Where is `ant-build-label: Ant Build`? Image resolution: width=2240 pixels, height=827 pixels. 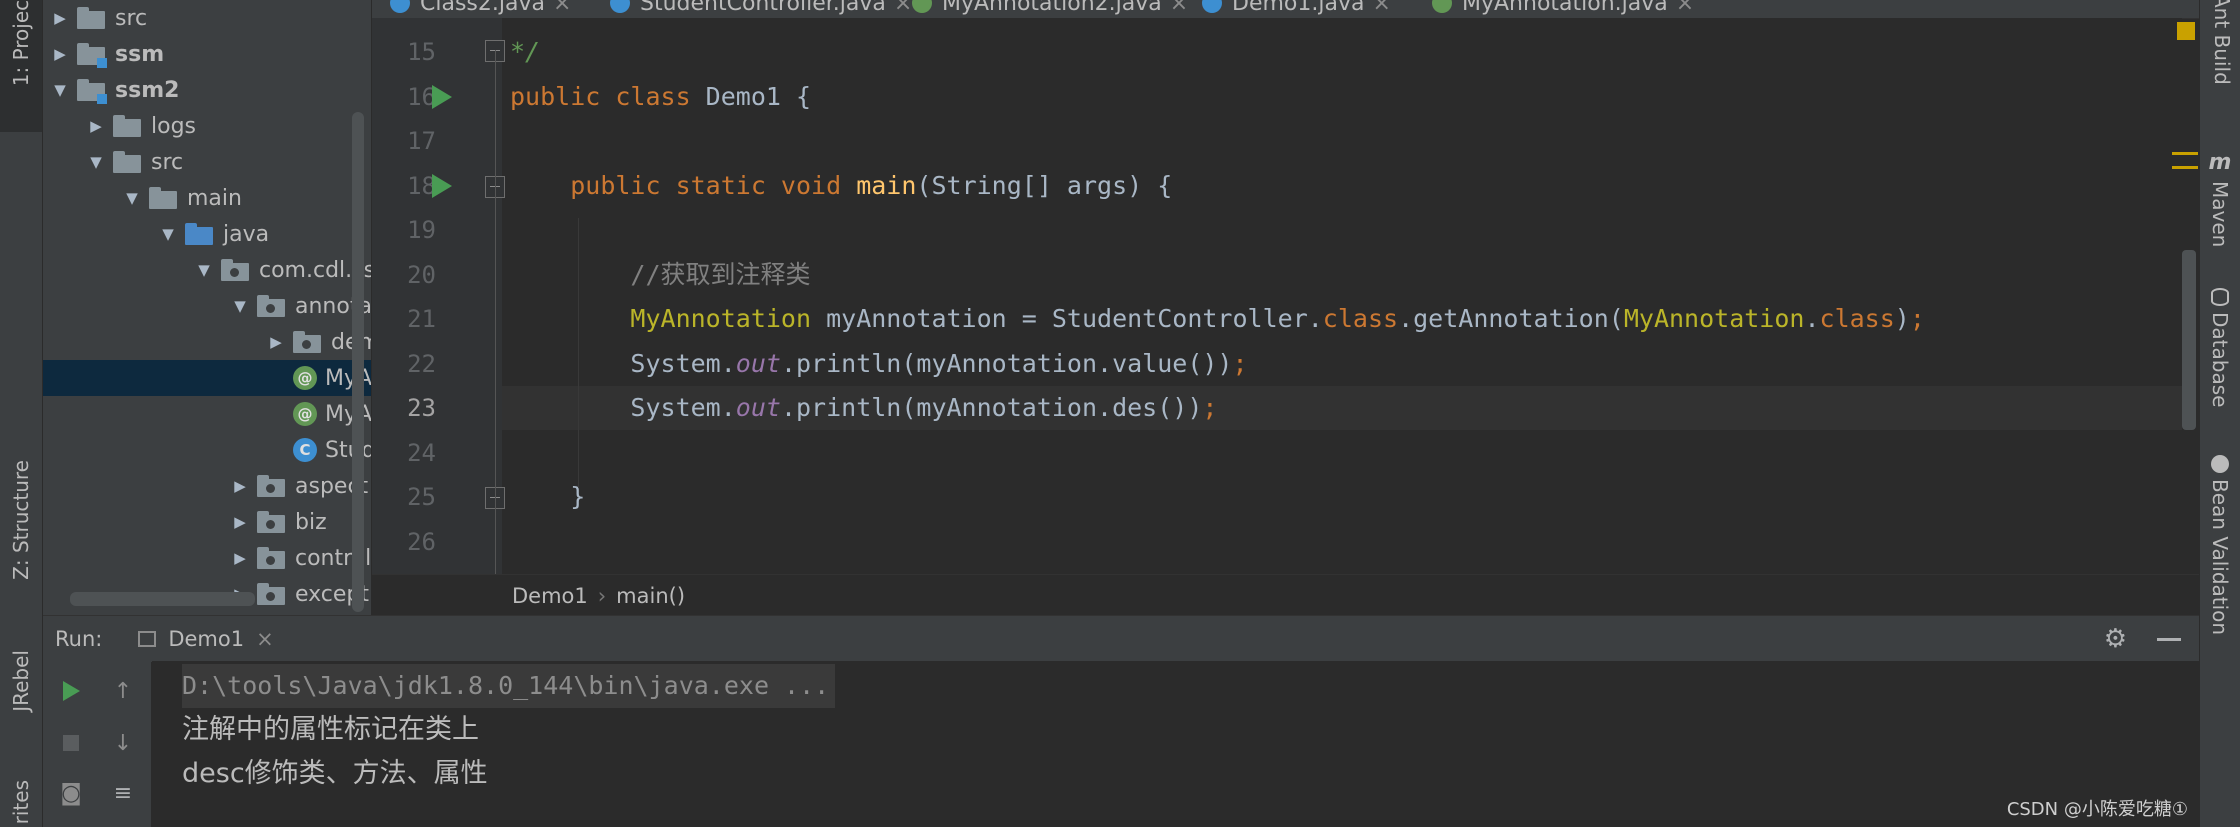
ant-build-label: Ant Build is located at coordinates (2222, 42).